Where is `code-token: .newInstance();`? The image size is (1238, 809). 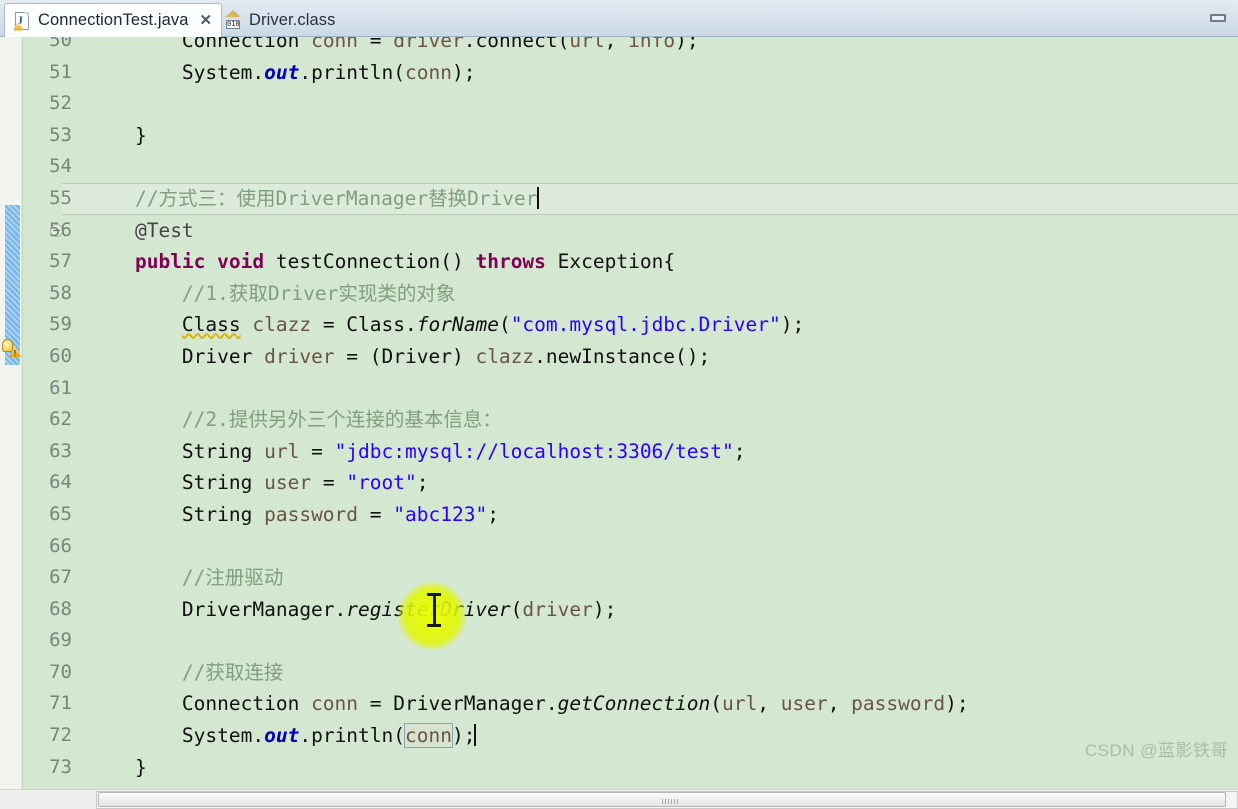
code-token: .newInstance(); is located at coordinates (622, 356).